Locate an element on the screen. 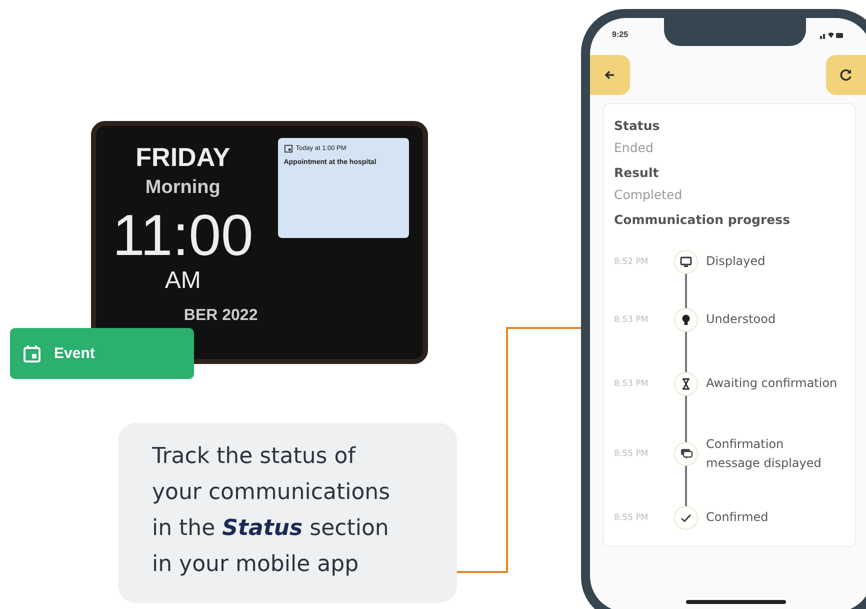 Image resolution: width=866 pixels, height=609 pixels. field-label: Status is located at coordinates (637, 125).